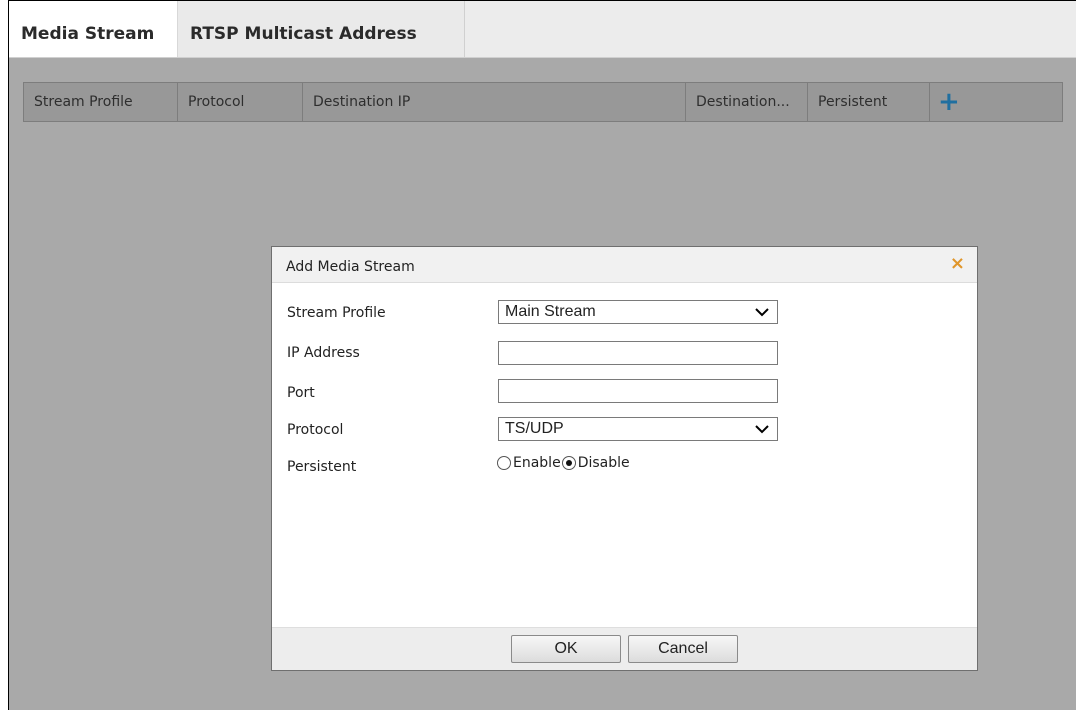 The height and width of the screenshot is (710, 1076). I want to click on port-label: Port, so click(301, 393).